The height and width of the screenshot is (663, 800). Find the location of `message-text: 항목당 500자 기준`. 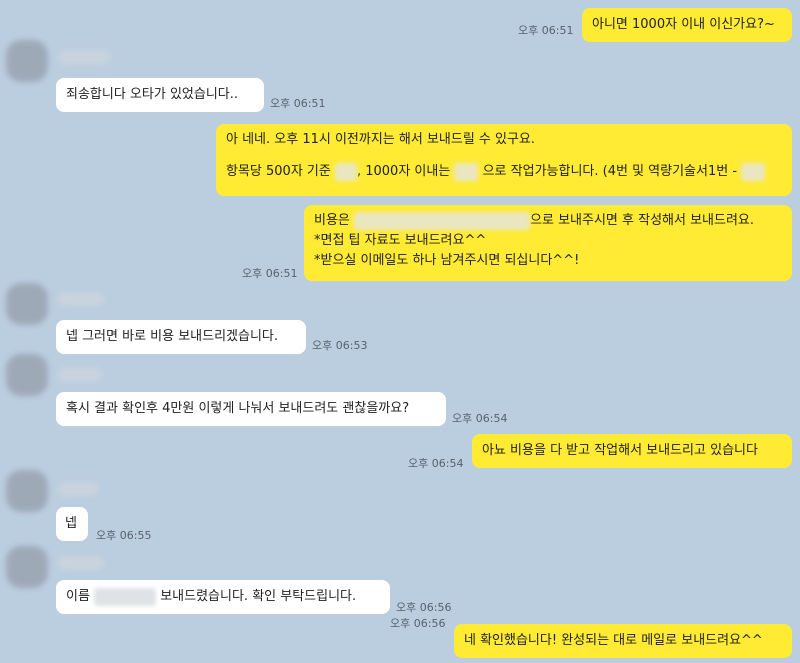

message-text: 항목당 500자 기준 is located at coordinates (278, 171).